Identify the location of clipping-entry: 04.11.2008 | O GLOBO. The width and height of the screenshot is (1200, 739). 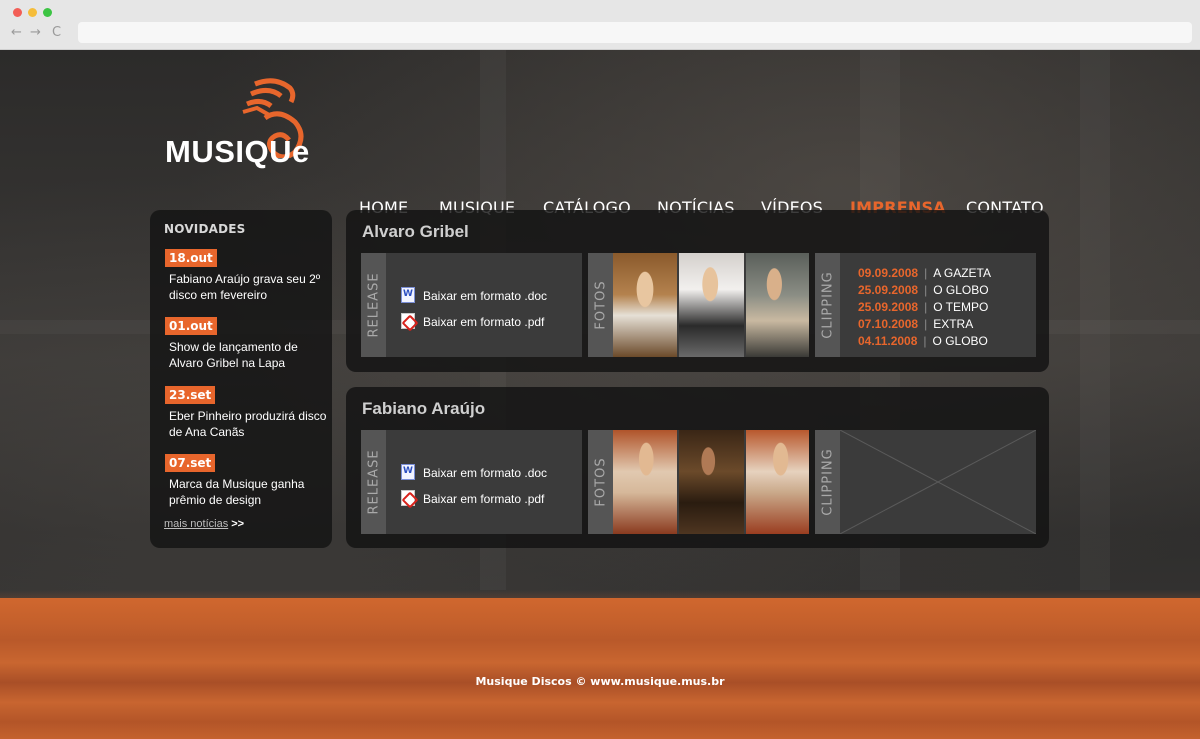
(923, 341).